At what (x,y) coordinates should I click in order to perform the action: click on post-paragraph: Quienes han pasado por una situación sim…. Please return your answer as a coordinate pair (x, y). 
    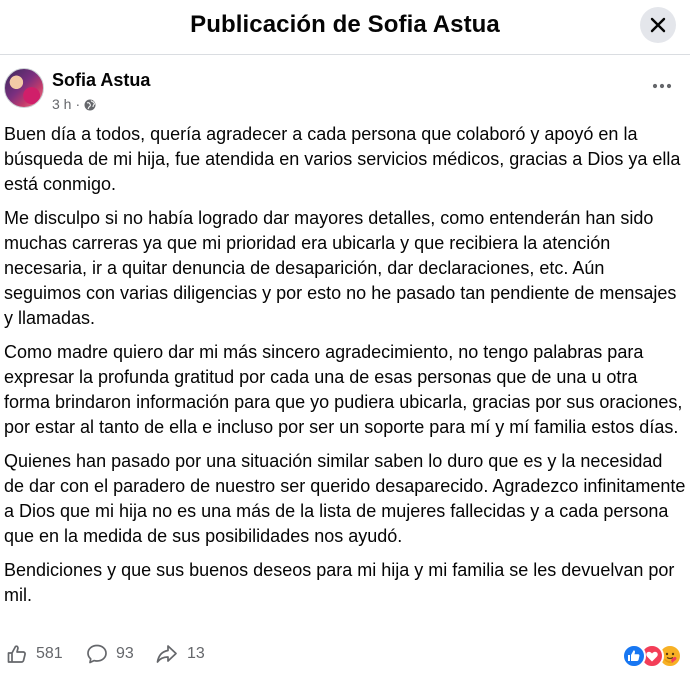
    Looking at the image, I should click on (345, 498).